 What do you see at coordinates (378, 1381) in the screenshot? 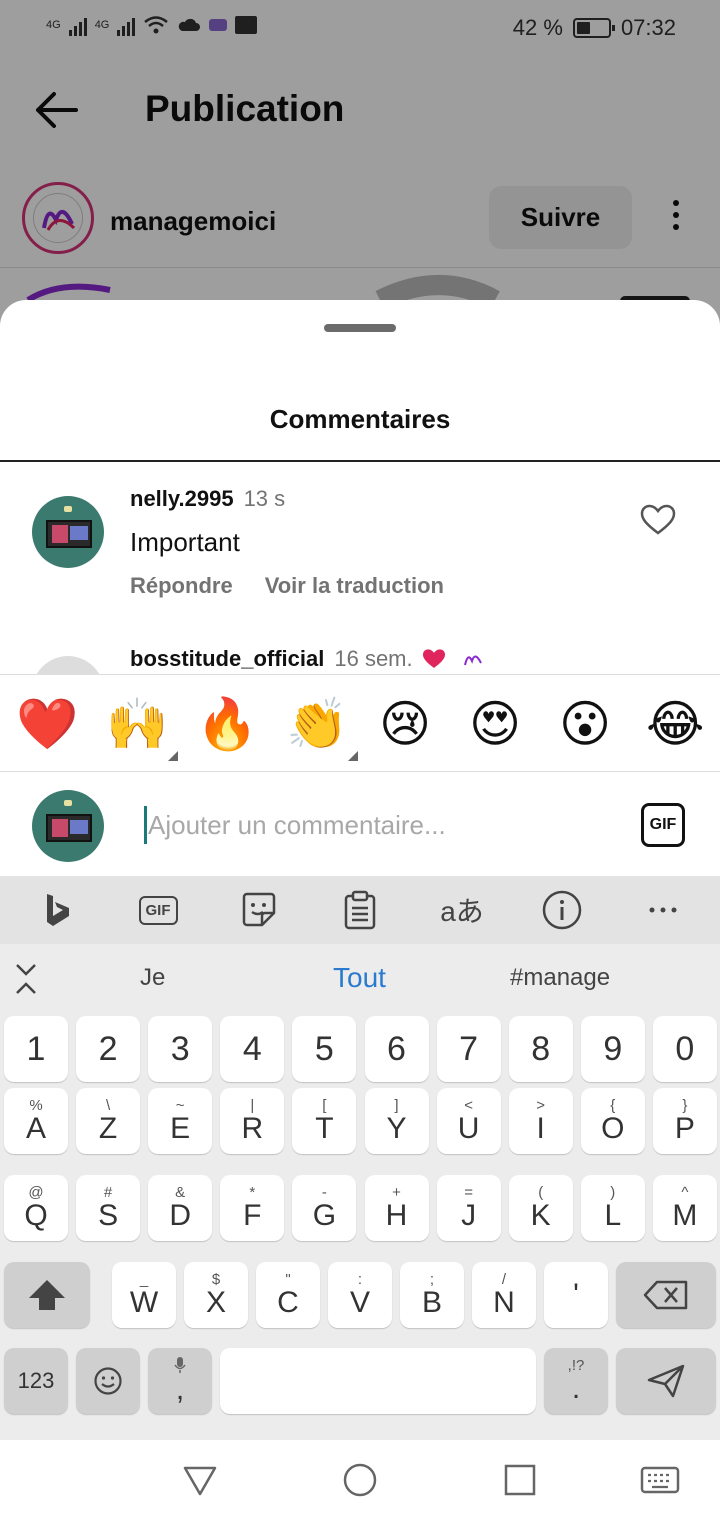
I see `space-key` at bounding box center [378, 1381].